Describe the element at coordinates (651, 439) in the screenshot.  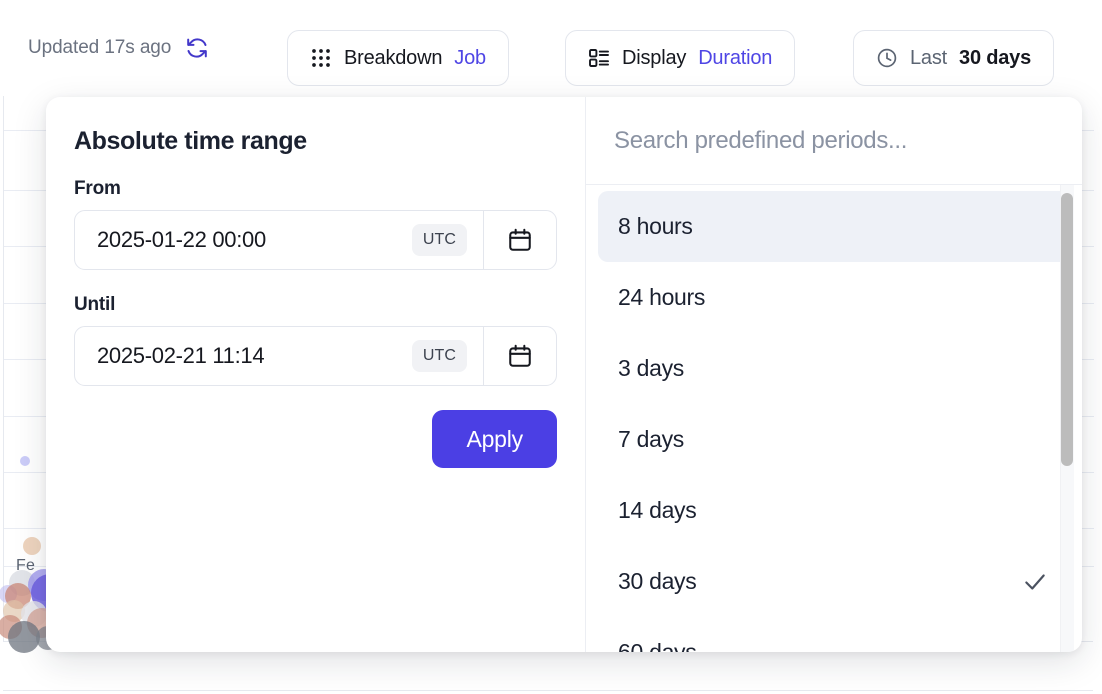
I see `option-label: 7 days` at that location.